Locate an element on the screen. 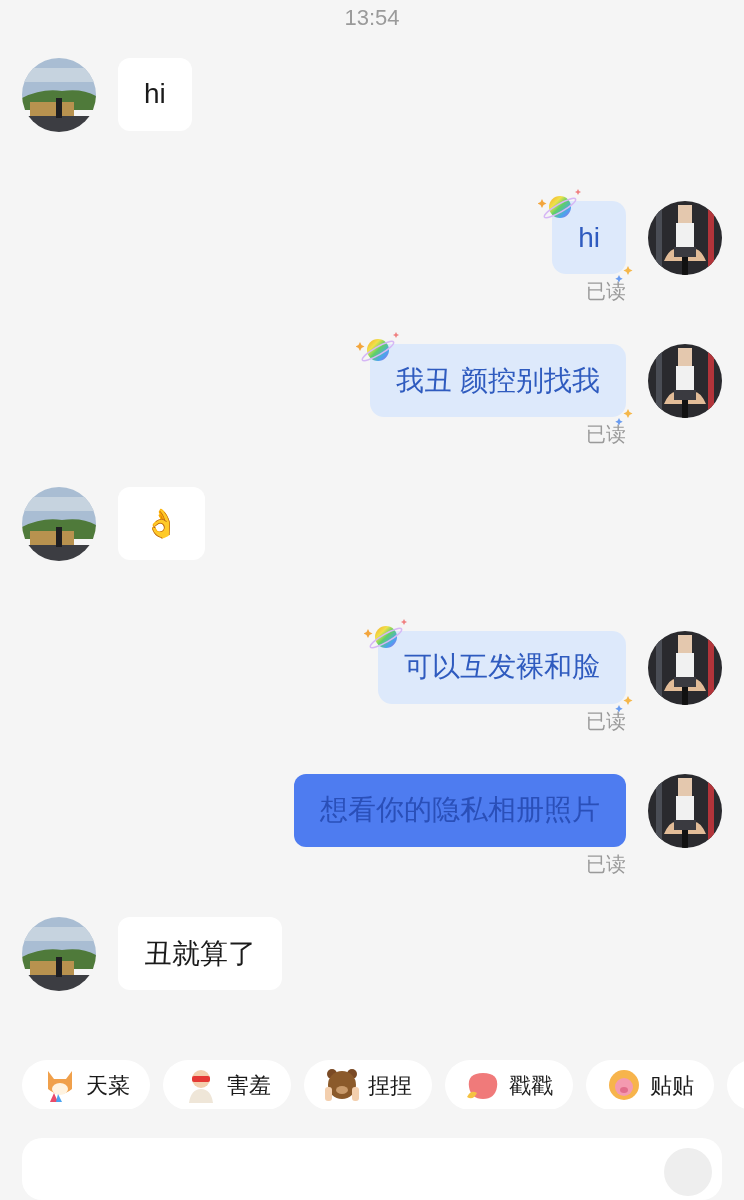 This screenshot has height=1200, width=744. message-time: 13:54 is located at coordinates (372, 17).